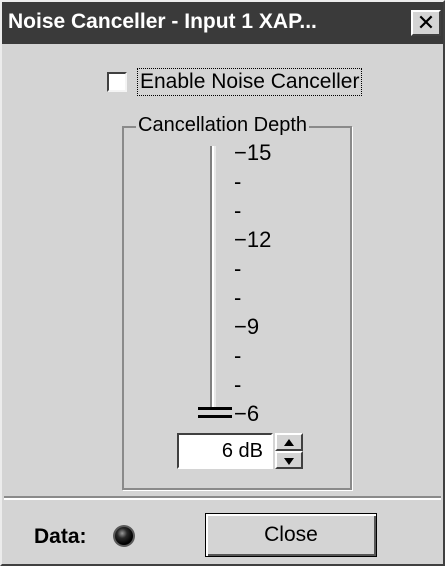  I want to click on led-indicator-icon, so click(124, 536).